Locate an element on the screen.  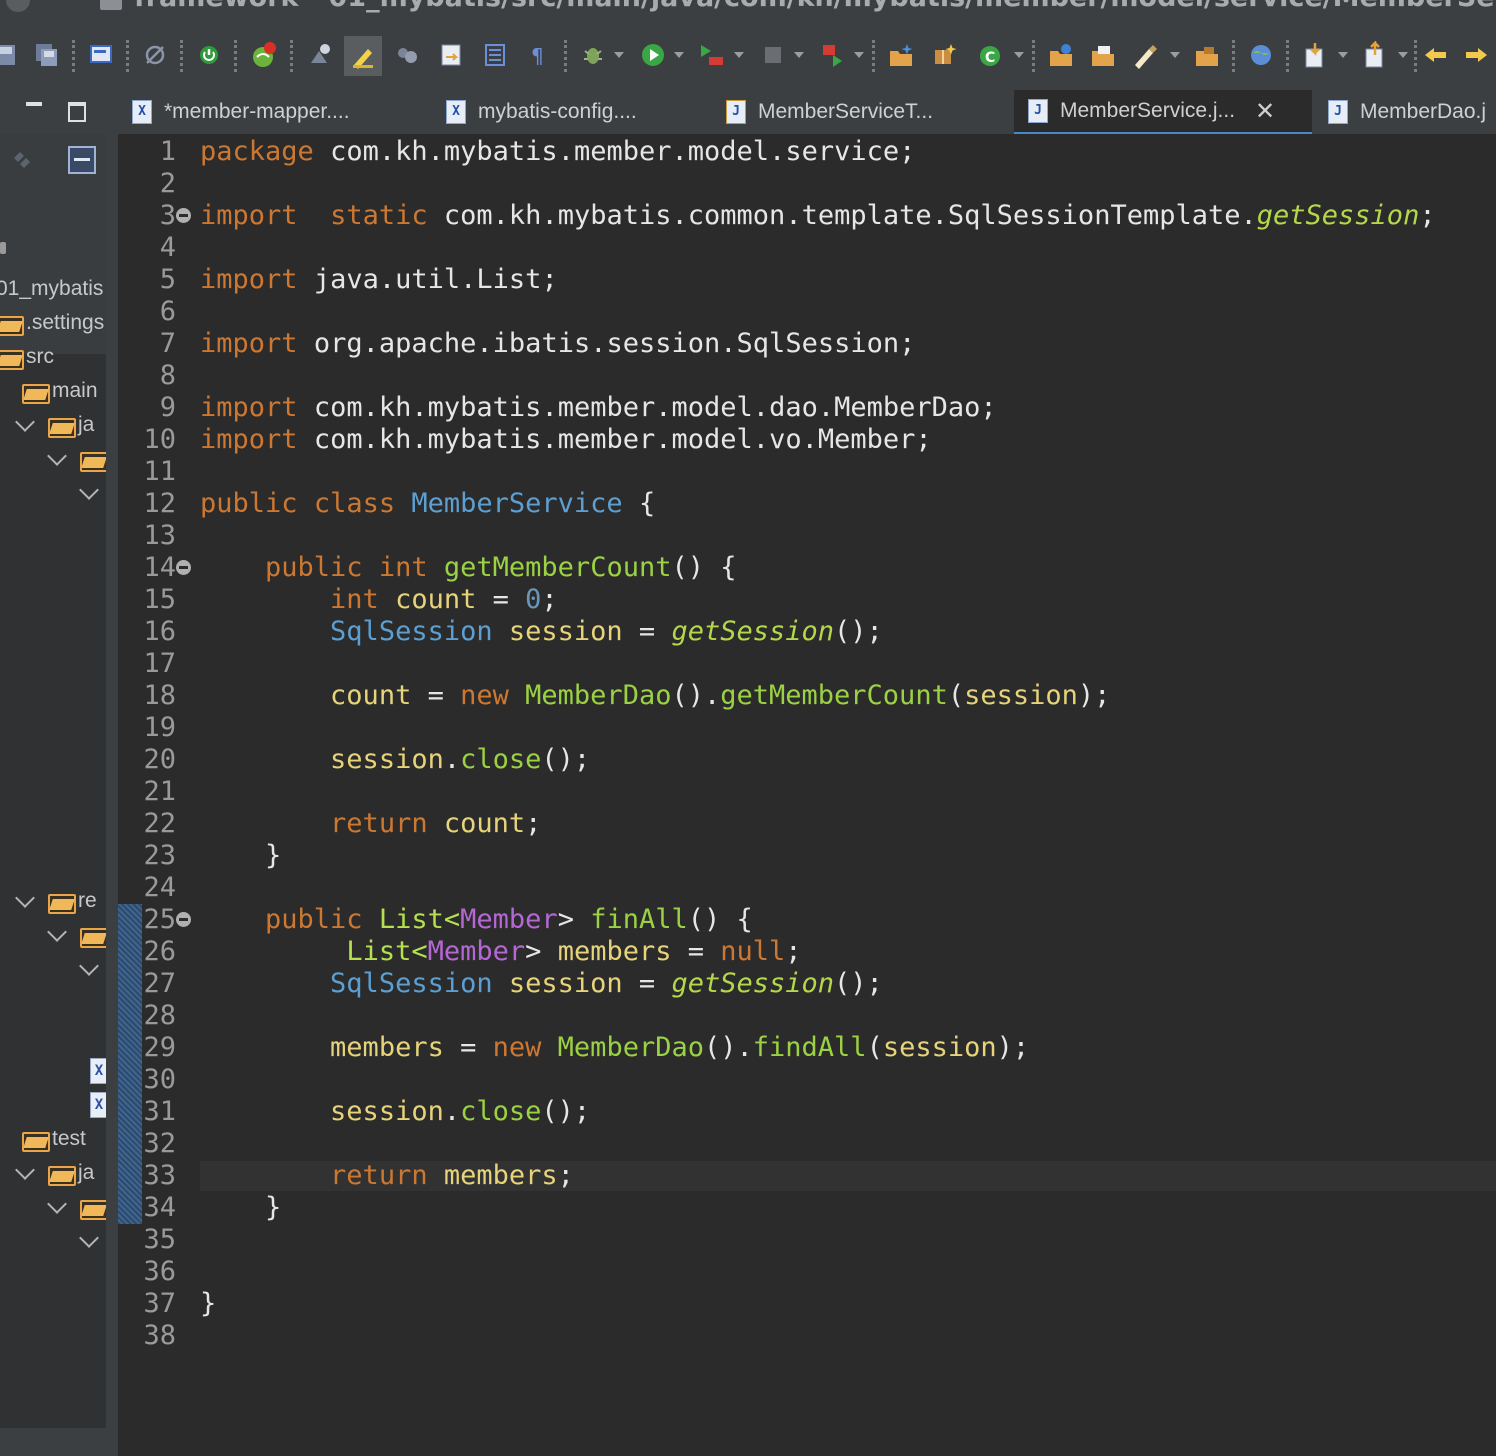
forward-icon is located at coordinates (1477, 55).